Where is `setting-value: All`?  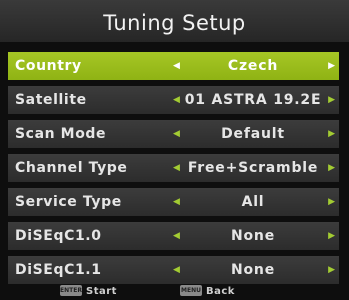 setting-value: All is located at coordinates (253, 202).